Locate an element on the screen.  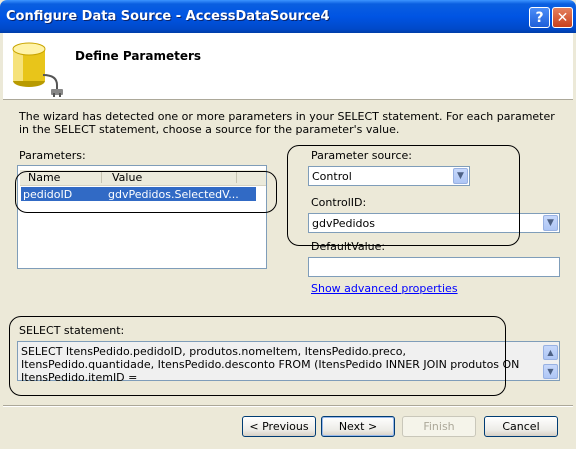
chevron-down-icon: ▼ is located at coordinates (550, 223).